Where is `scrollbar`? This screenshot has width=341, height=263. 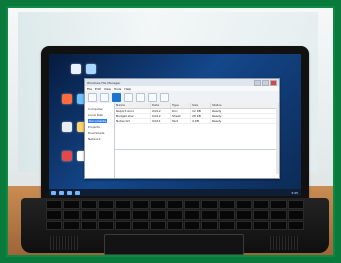
scrollbar is located at coordinates (277, 141).